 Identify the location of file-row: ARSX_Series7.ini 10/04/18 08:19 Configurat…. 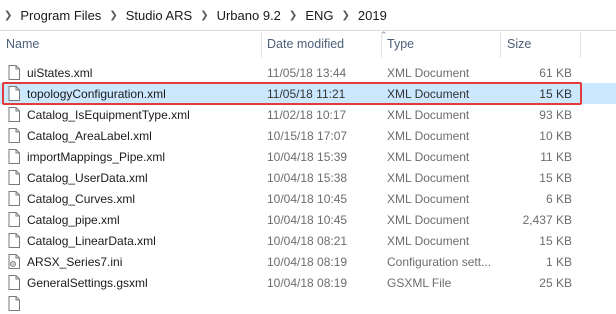
(308, 261).